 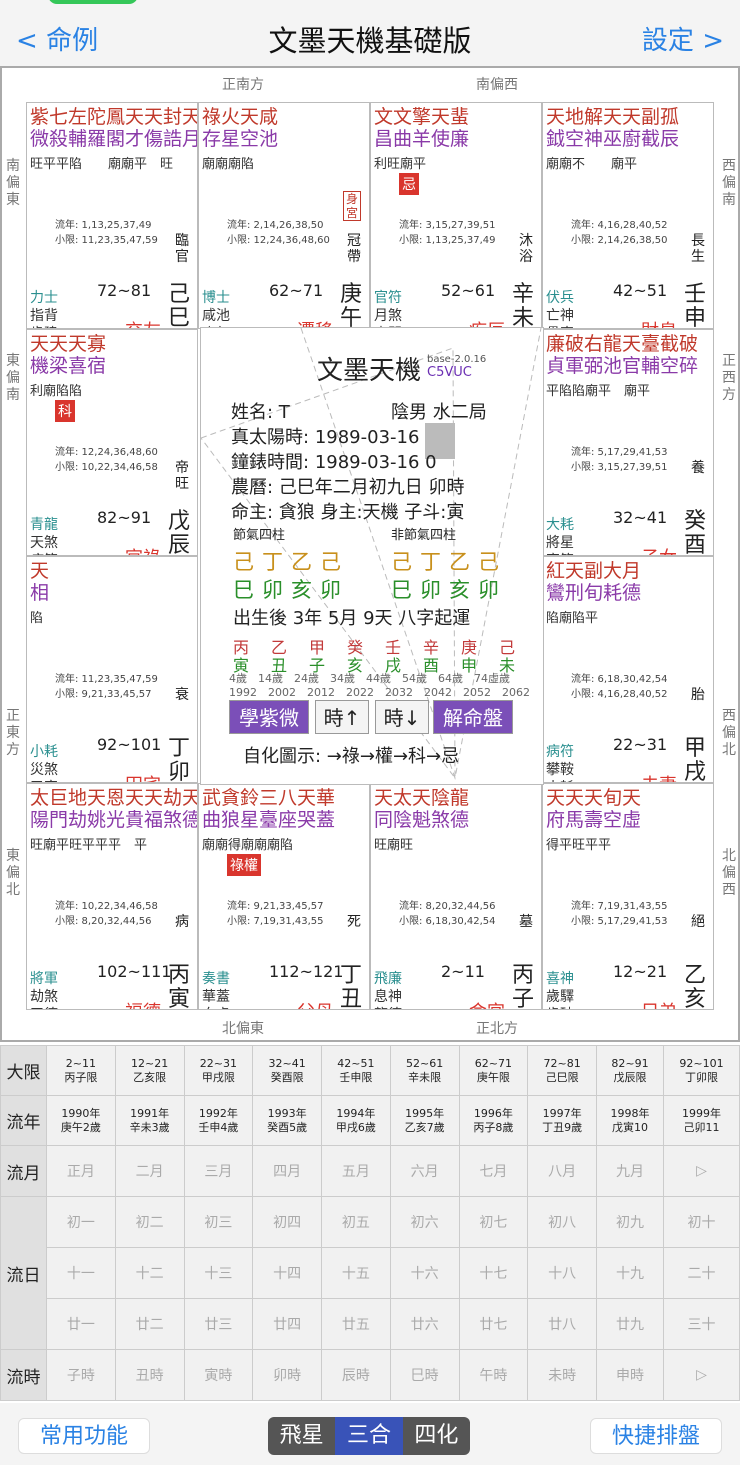 I want to click on mode-feixing: 飛星, so click(x=301, y=1436).